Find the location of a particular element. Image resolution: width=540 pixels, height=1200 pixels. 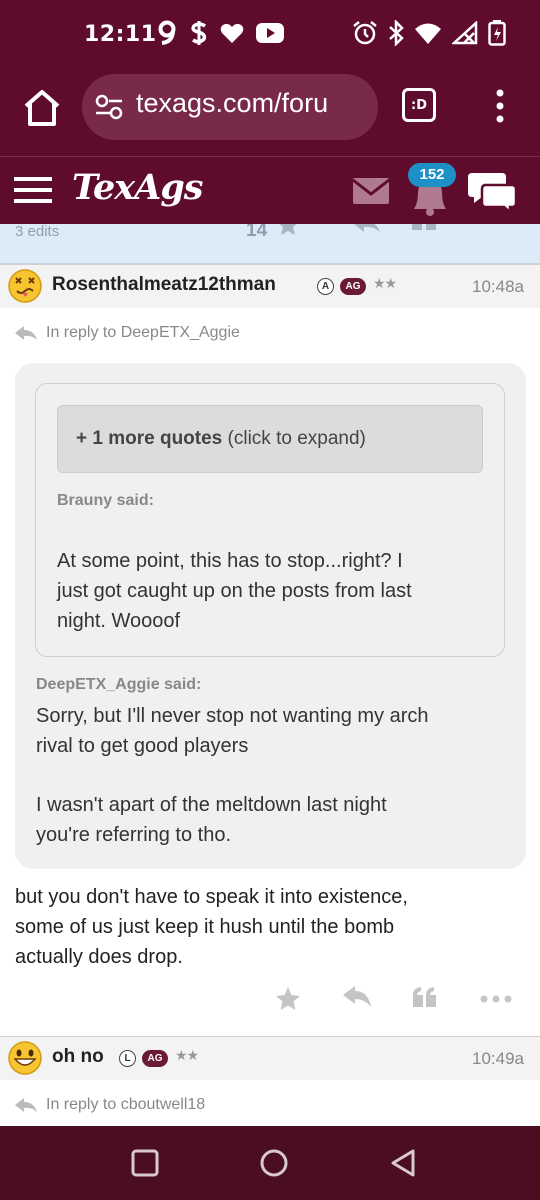

hamburger-icon is located at coordinates (33, 190).